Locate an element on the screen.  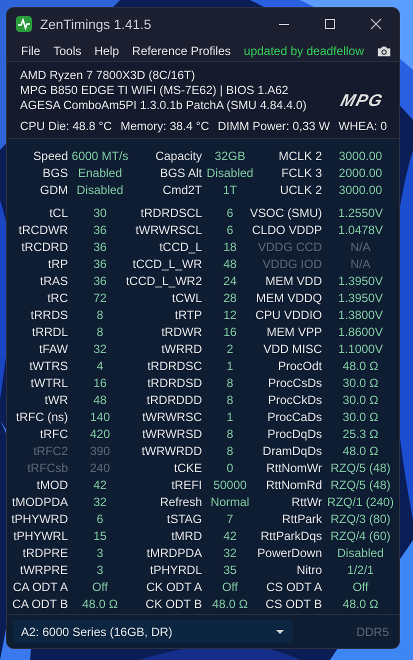
timing-label: UCLK 2 is located at coordinates (301, 189).